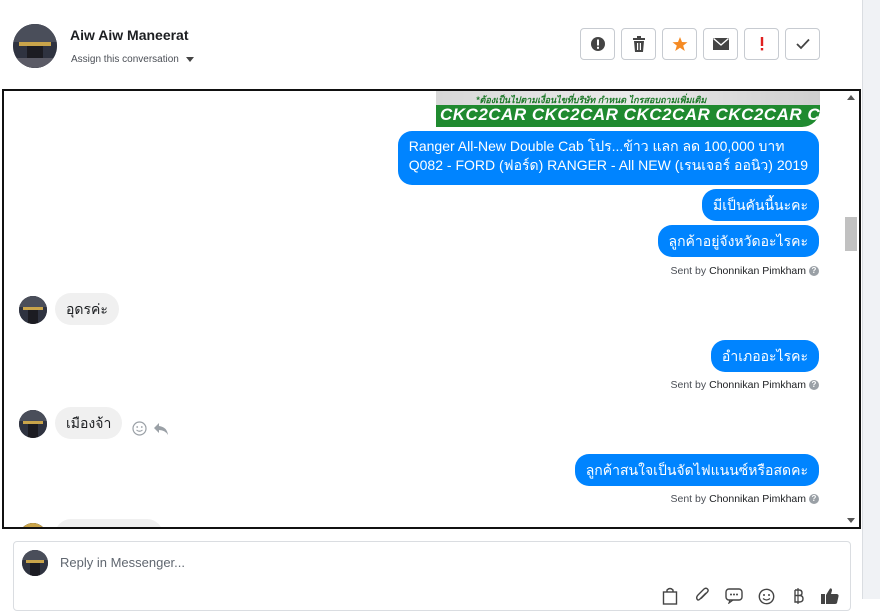 The image size is (880, 611). Describe the element at coordinates (432, 576) in the screenshot. I see `reply-composer` at that location.